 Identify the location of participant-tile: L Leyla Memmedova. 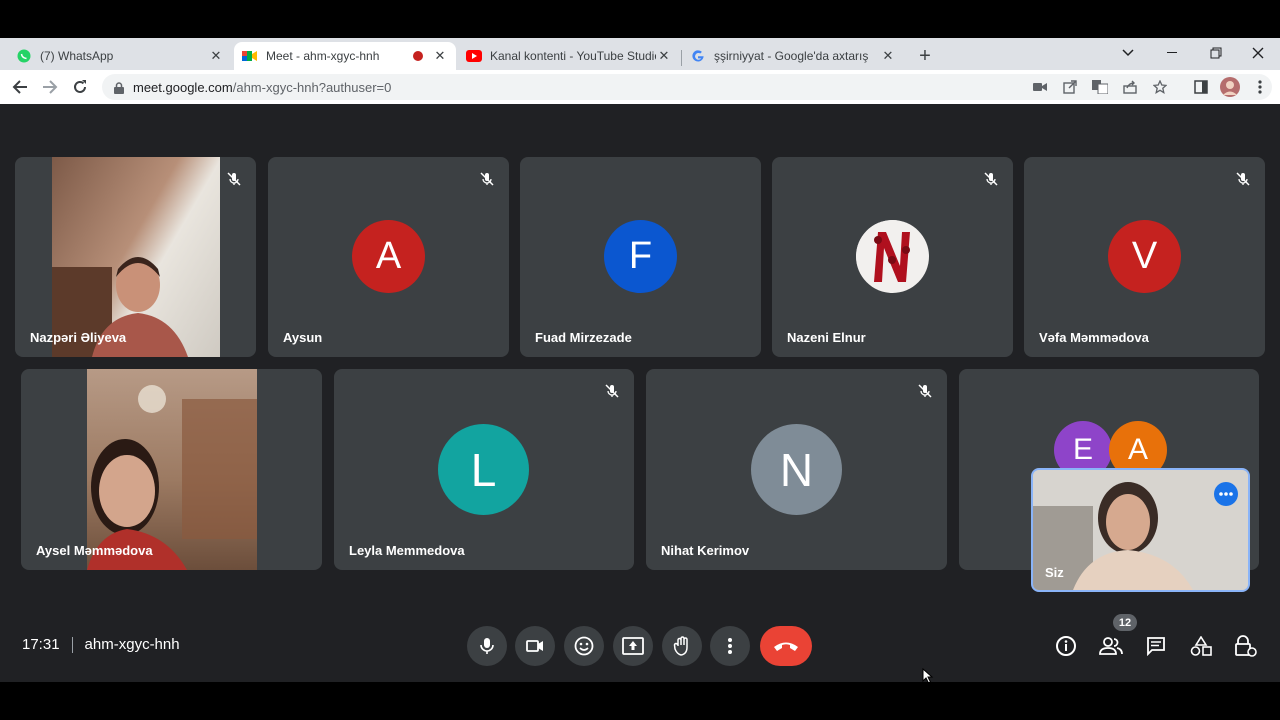
(484, 469).